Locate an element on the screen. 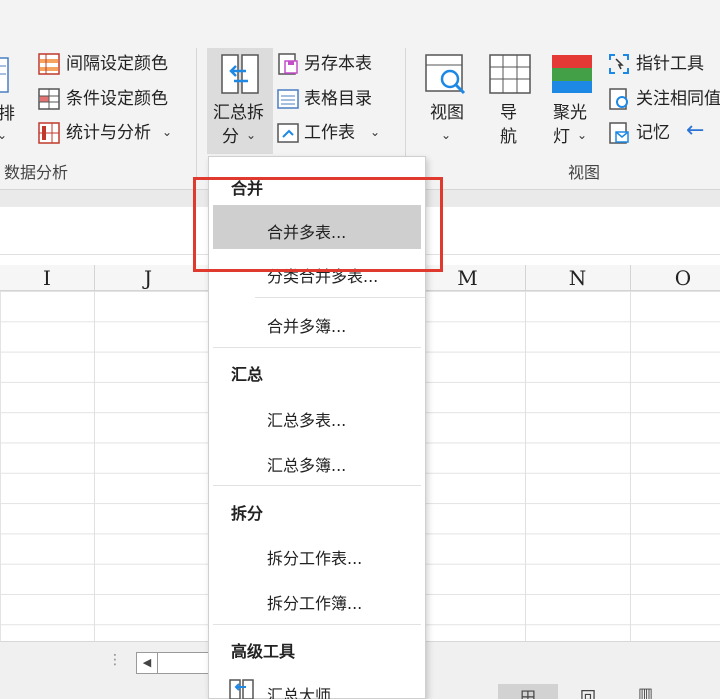 This screenshot has height=699, width=720. group-divider is located at coordinates (196, 114).